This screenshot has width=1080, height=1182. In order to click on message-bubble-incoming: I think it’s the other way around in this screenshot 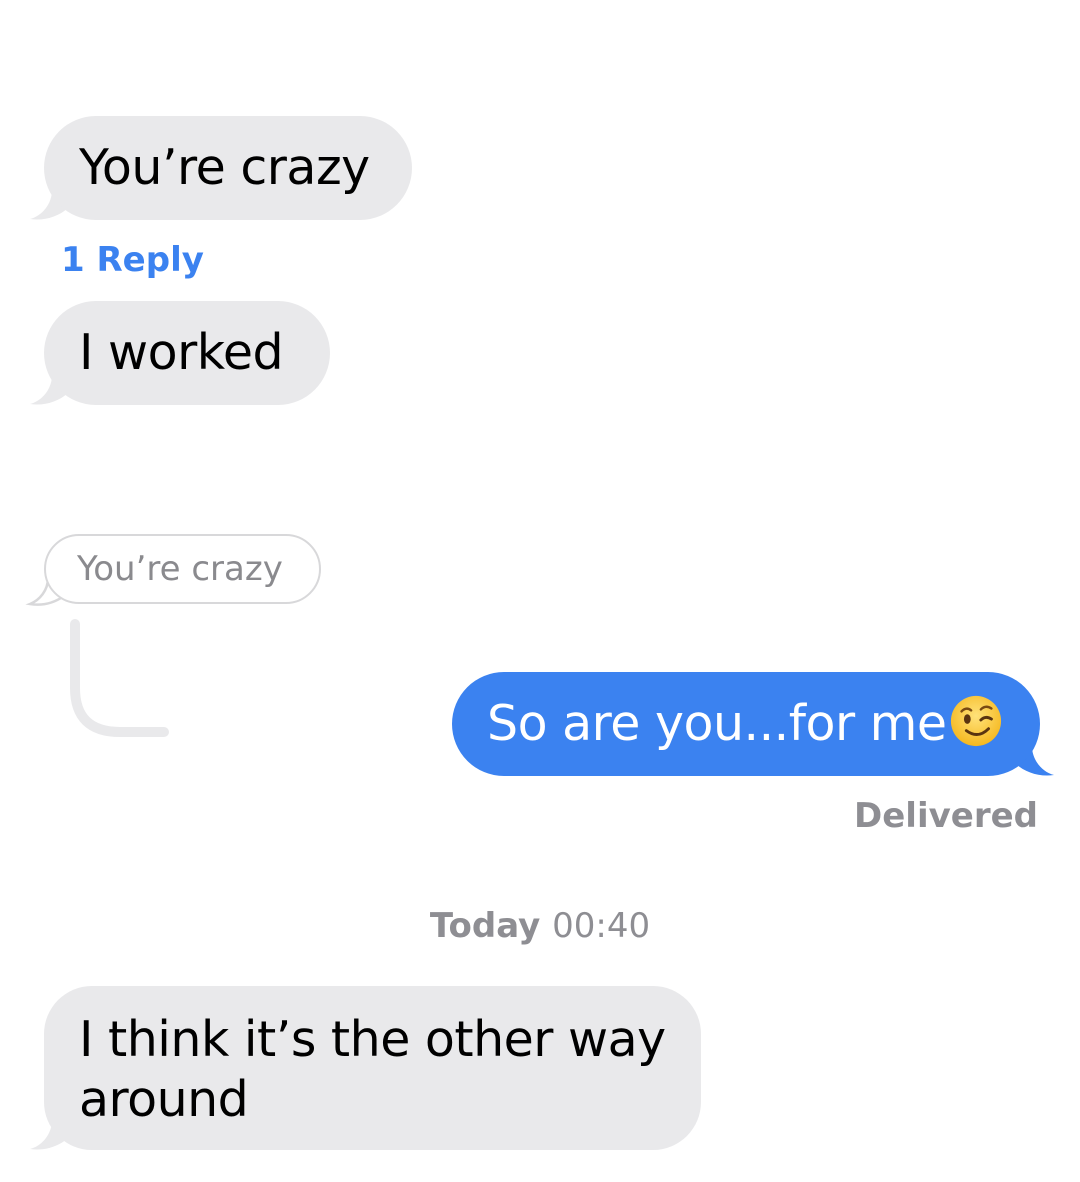, I will do `click(372, 1068)`.